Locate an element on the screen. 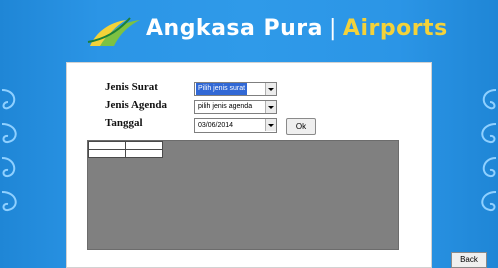 Image resolution: width=498 pixels, height=268 pixels. jenis-agenda-select: pilih jenis agenda is located at coordinates (235, 107).